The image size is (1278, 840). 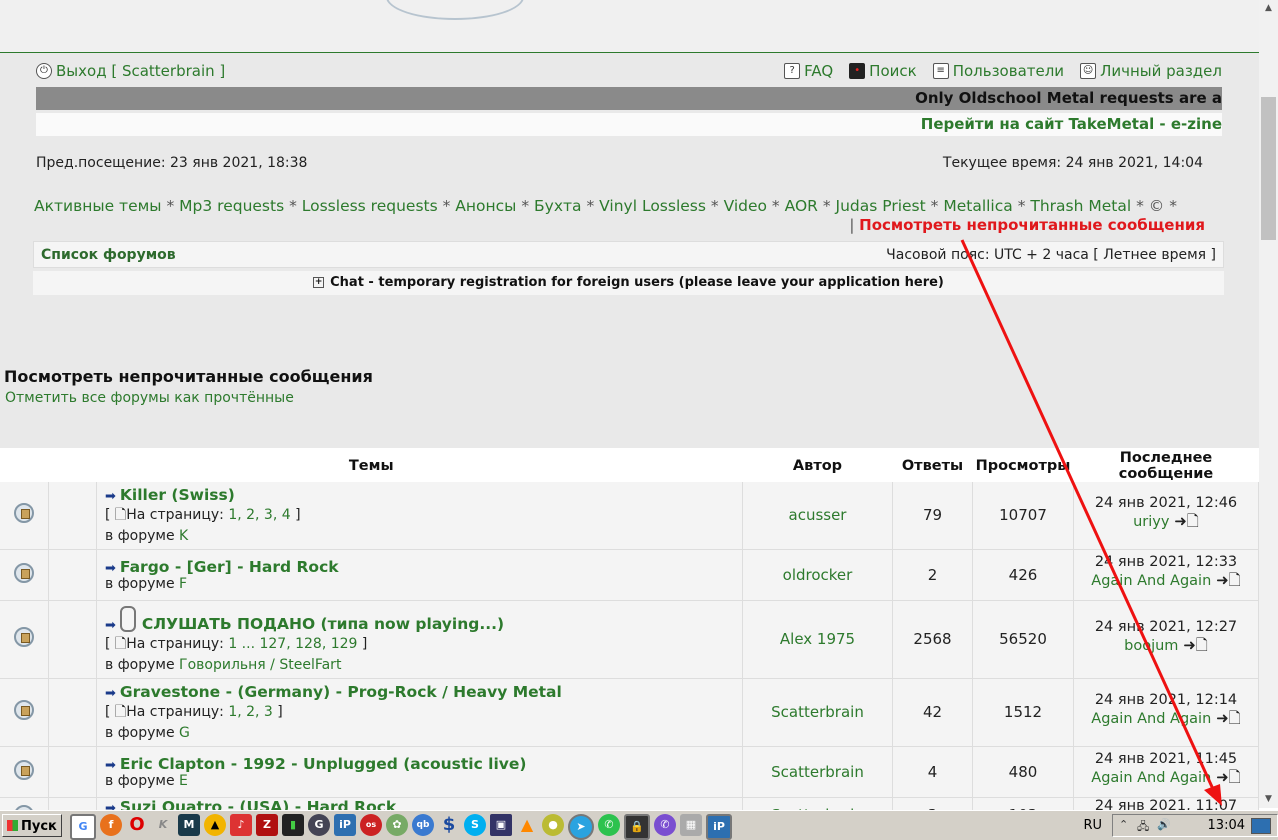 I want to click on windows-logo-icon, so click(x=12, y=825).